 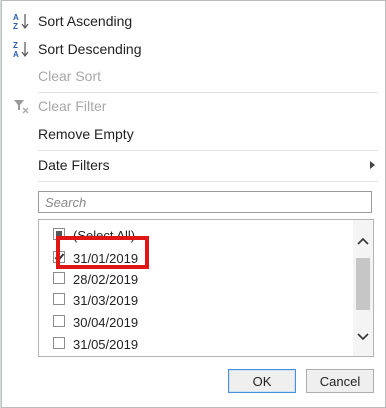 I want to click on list-item: 31/03/2019, so click(x=194, y=300).